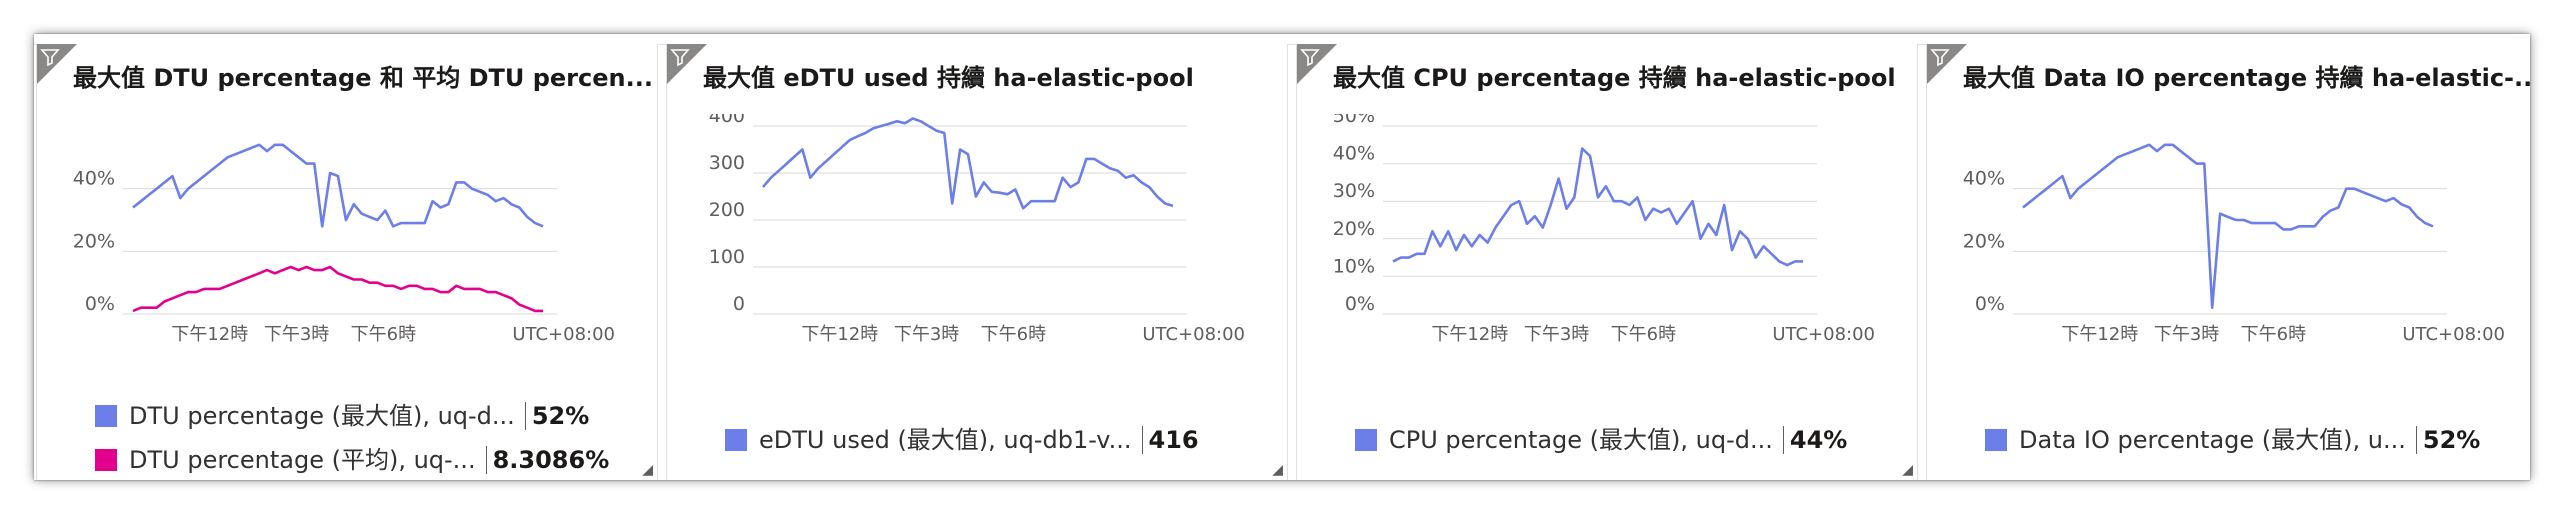  I want to click on legend-item-dtu-max: DTU percentage (最大值), uq-d... 52%, so click(342, 413).